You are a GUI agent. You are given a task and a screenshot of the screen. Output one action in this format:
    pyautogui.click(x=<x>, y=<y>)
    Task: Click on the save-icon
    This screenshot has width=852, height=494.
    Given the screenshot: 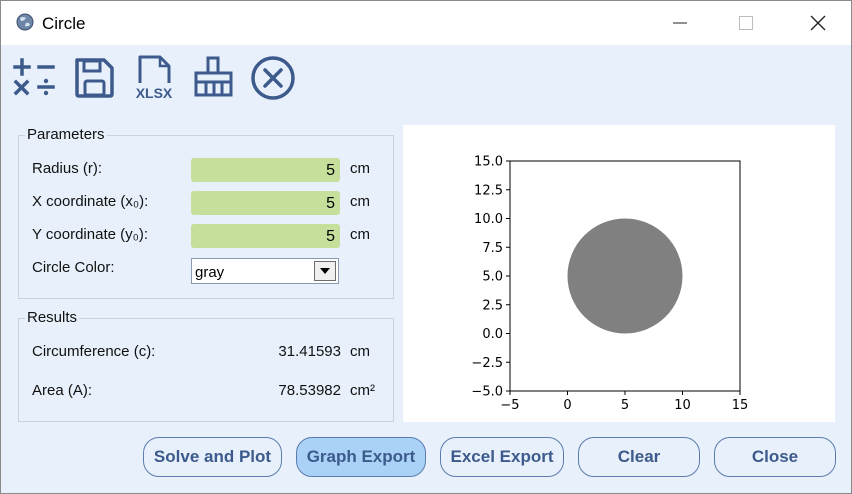 What is the action you would take?
    pyautogui.click(x=94, y=78)
    